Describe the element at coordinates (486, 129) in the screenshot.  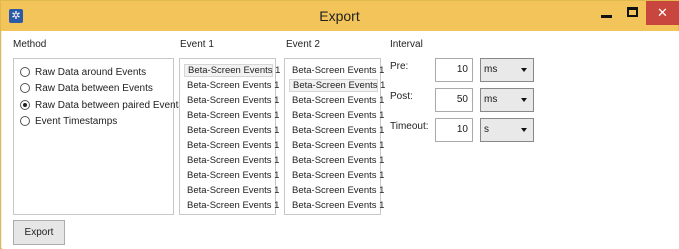
I see `select-value: s` at that location.